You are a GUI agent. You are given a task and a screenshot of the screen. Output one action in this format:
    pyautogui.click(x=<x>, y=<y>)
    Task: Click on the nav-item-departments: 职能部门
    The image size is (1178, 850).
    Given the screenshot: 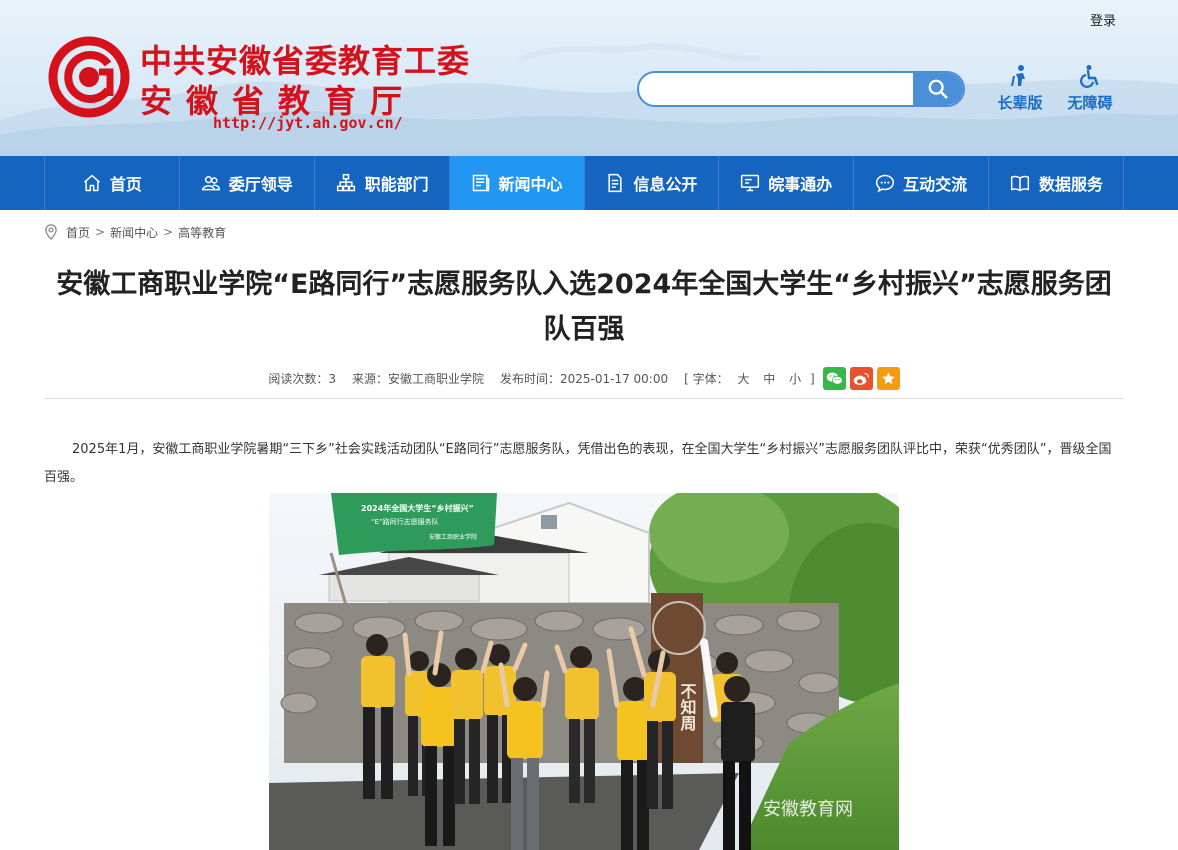 What is the action you would take?
    pyautogui.click(x=381, y=183)
    